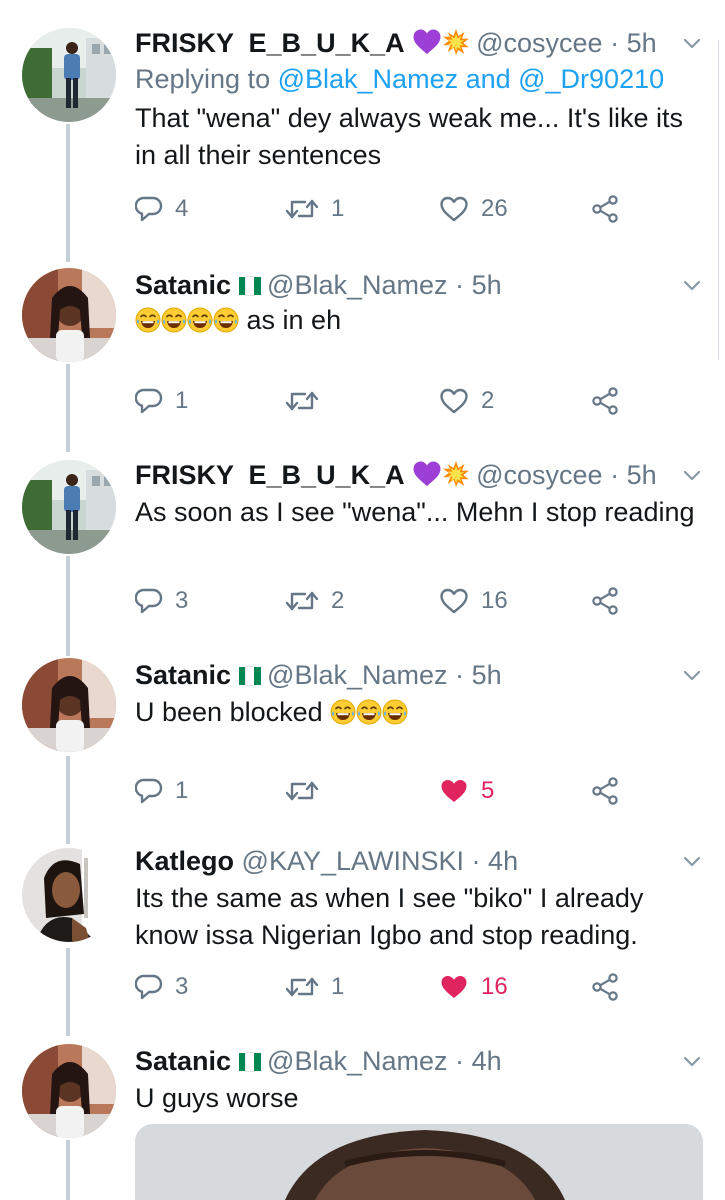 The width and height of the screenshot is (725, 1200). What do you see at coordinates (466, 791) in the screenshot?
I see `like-button: 5` at bounding box center [466, 791].